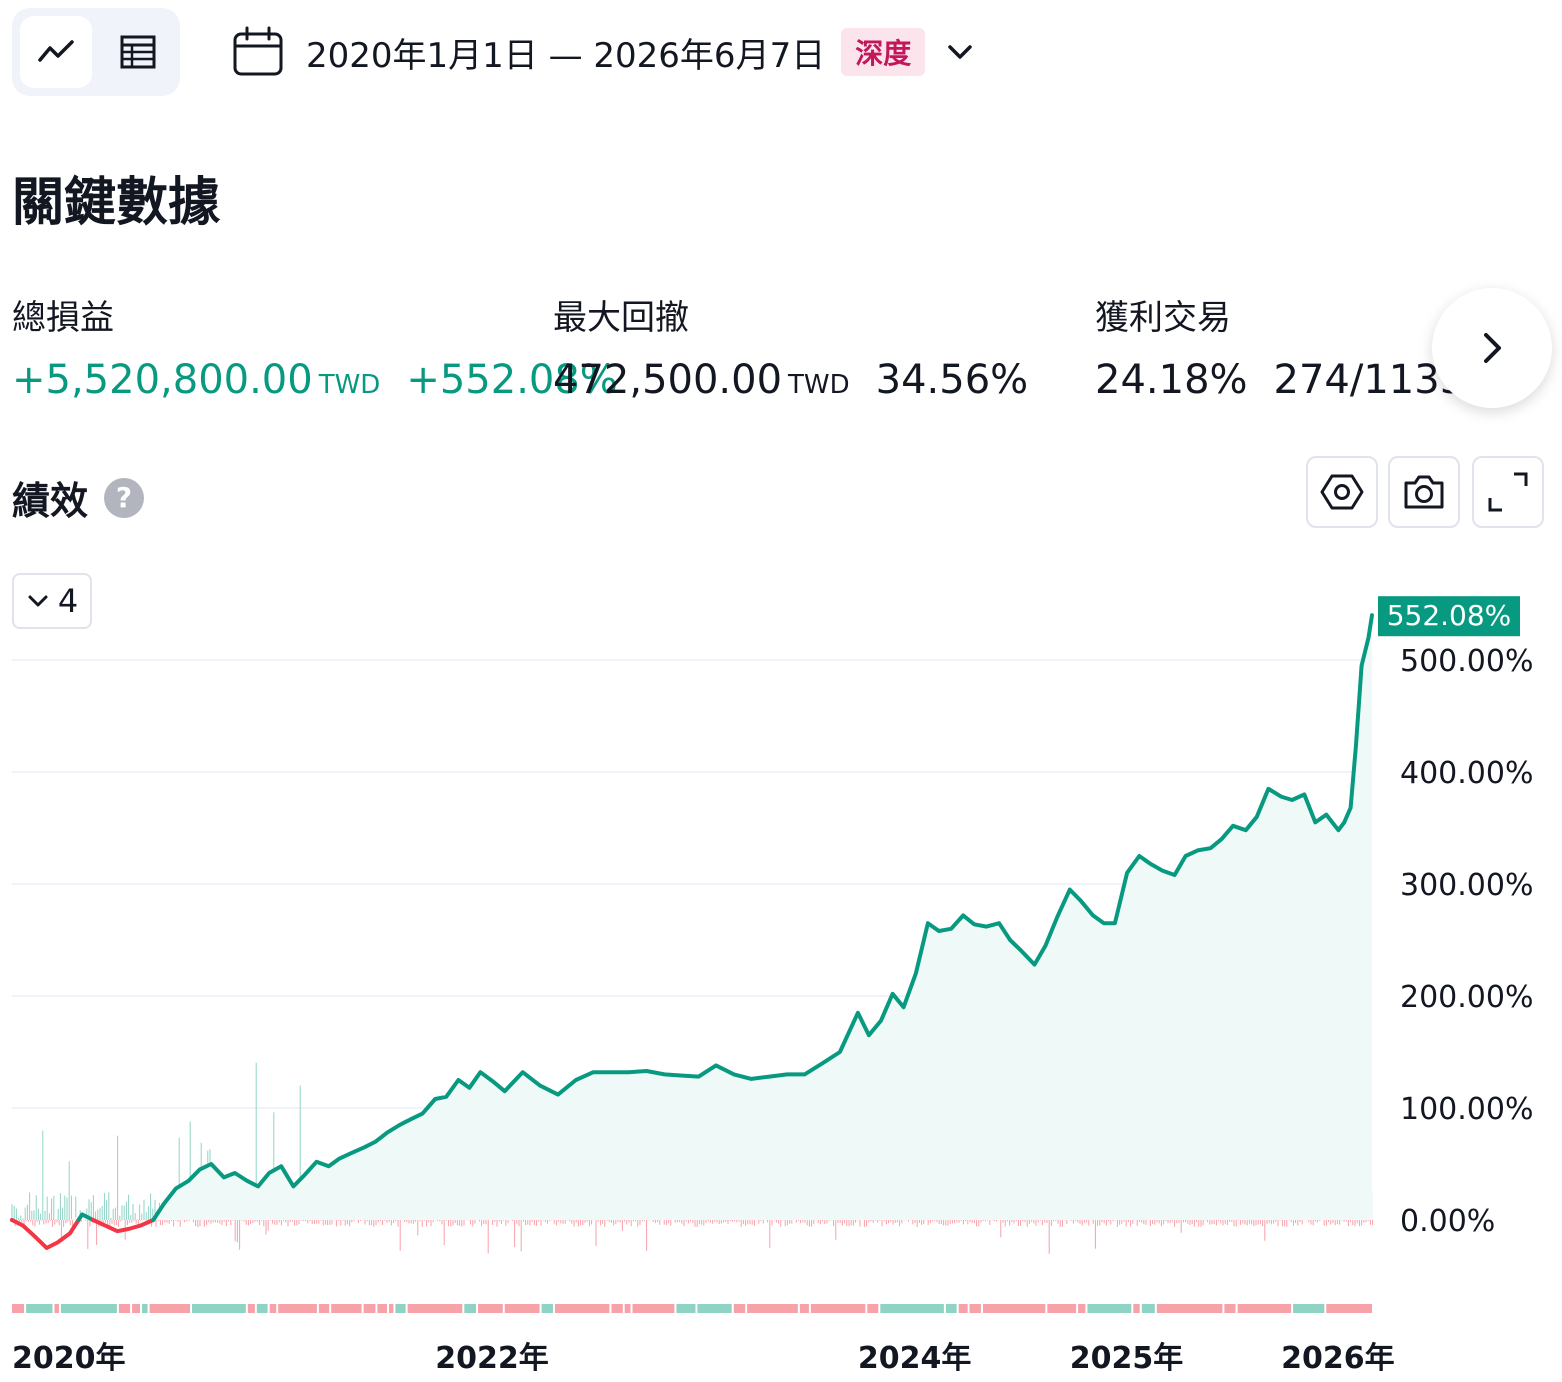 The width and height of the screenshot is (1562, 1382). Describe the element at coordinates (1338, 1358) in the screenshot. I see `x-tick-label: 2026年` at that location.